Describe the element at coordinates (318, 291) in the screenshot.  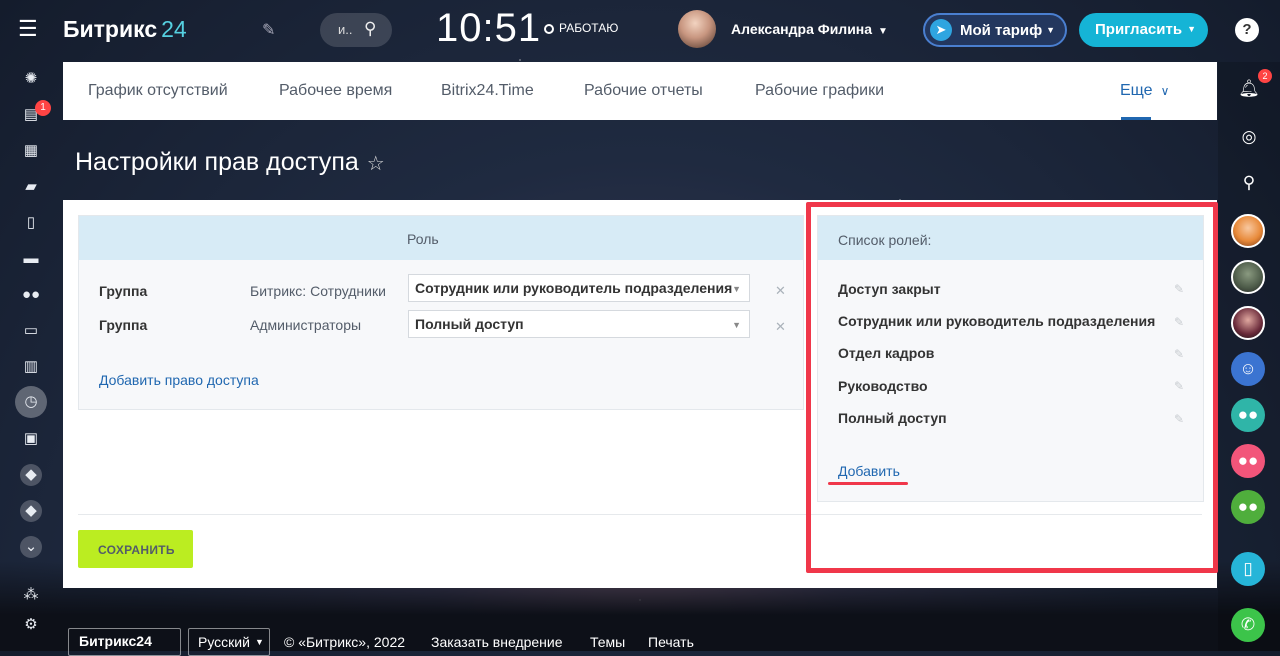
I see `permission-subject: Битрикс: Сотрудники` at that location.